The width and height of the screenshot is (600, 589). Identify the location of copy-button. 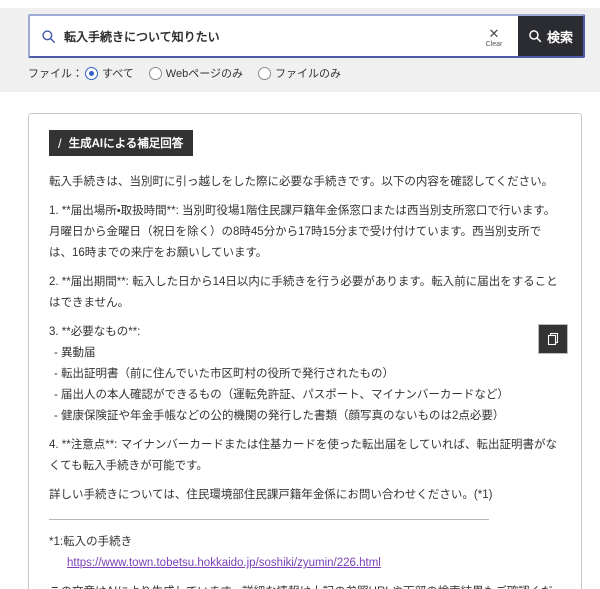
(553, 339).